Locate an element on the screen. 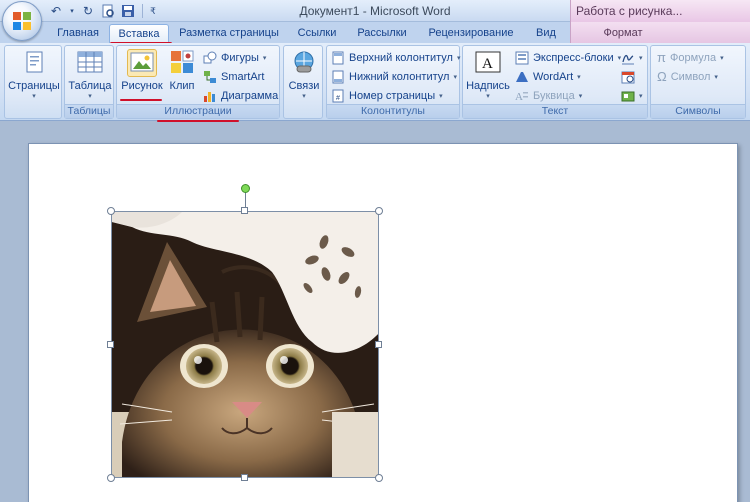 This screenshot has height=502, width=750. tab-home: Главная is located at coordinates (78, 33).